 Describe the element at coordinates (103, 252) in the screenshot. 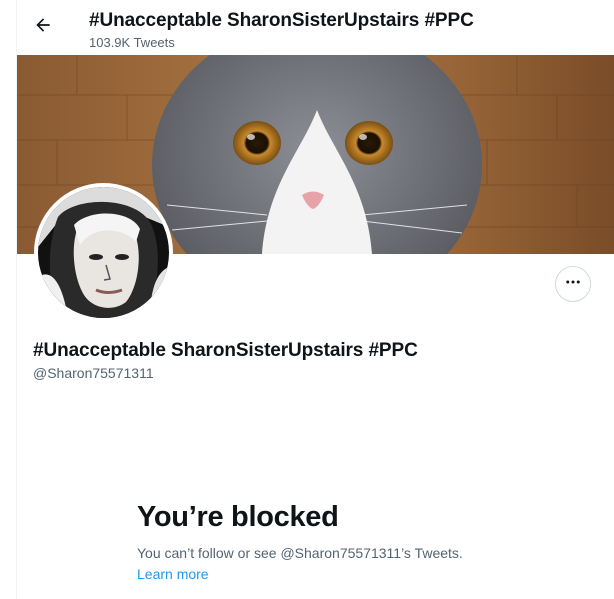

I see `profile-avatar` at that location.